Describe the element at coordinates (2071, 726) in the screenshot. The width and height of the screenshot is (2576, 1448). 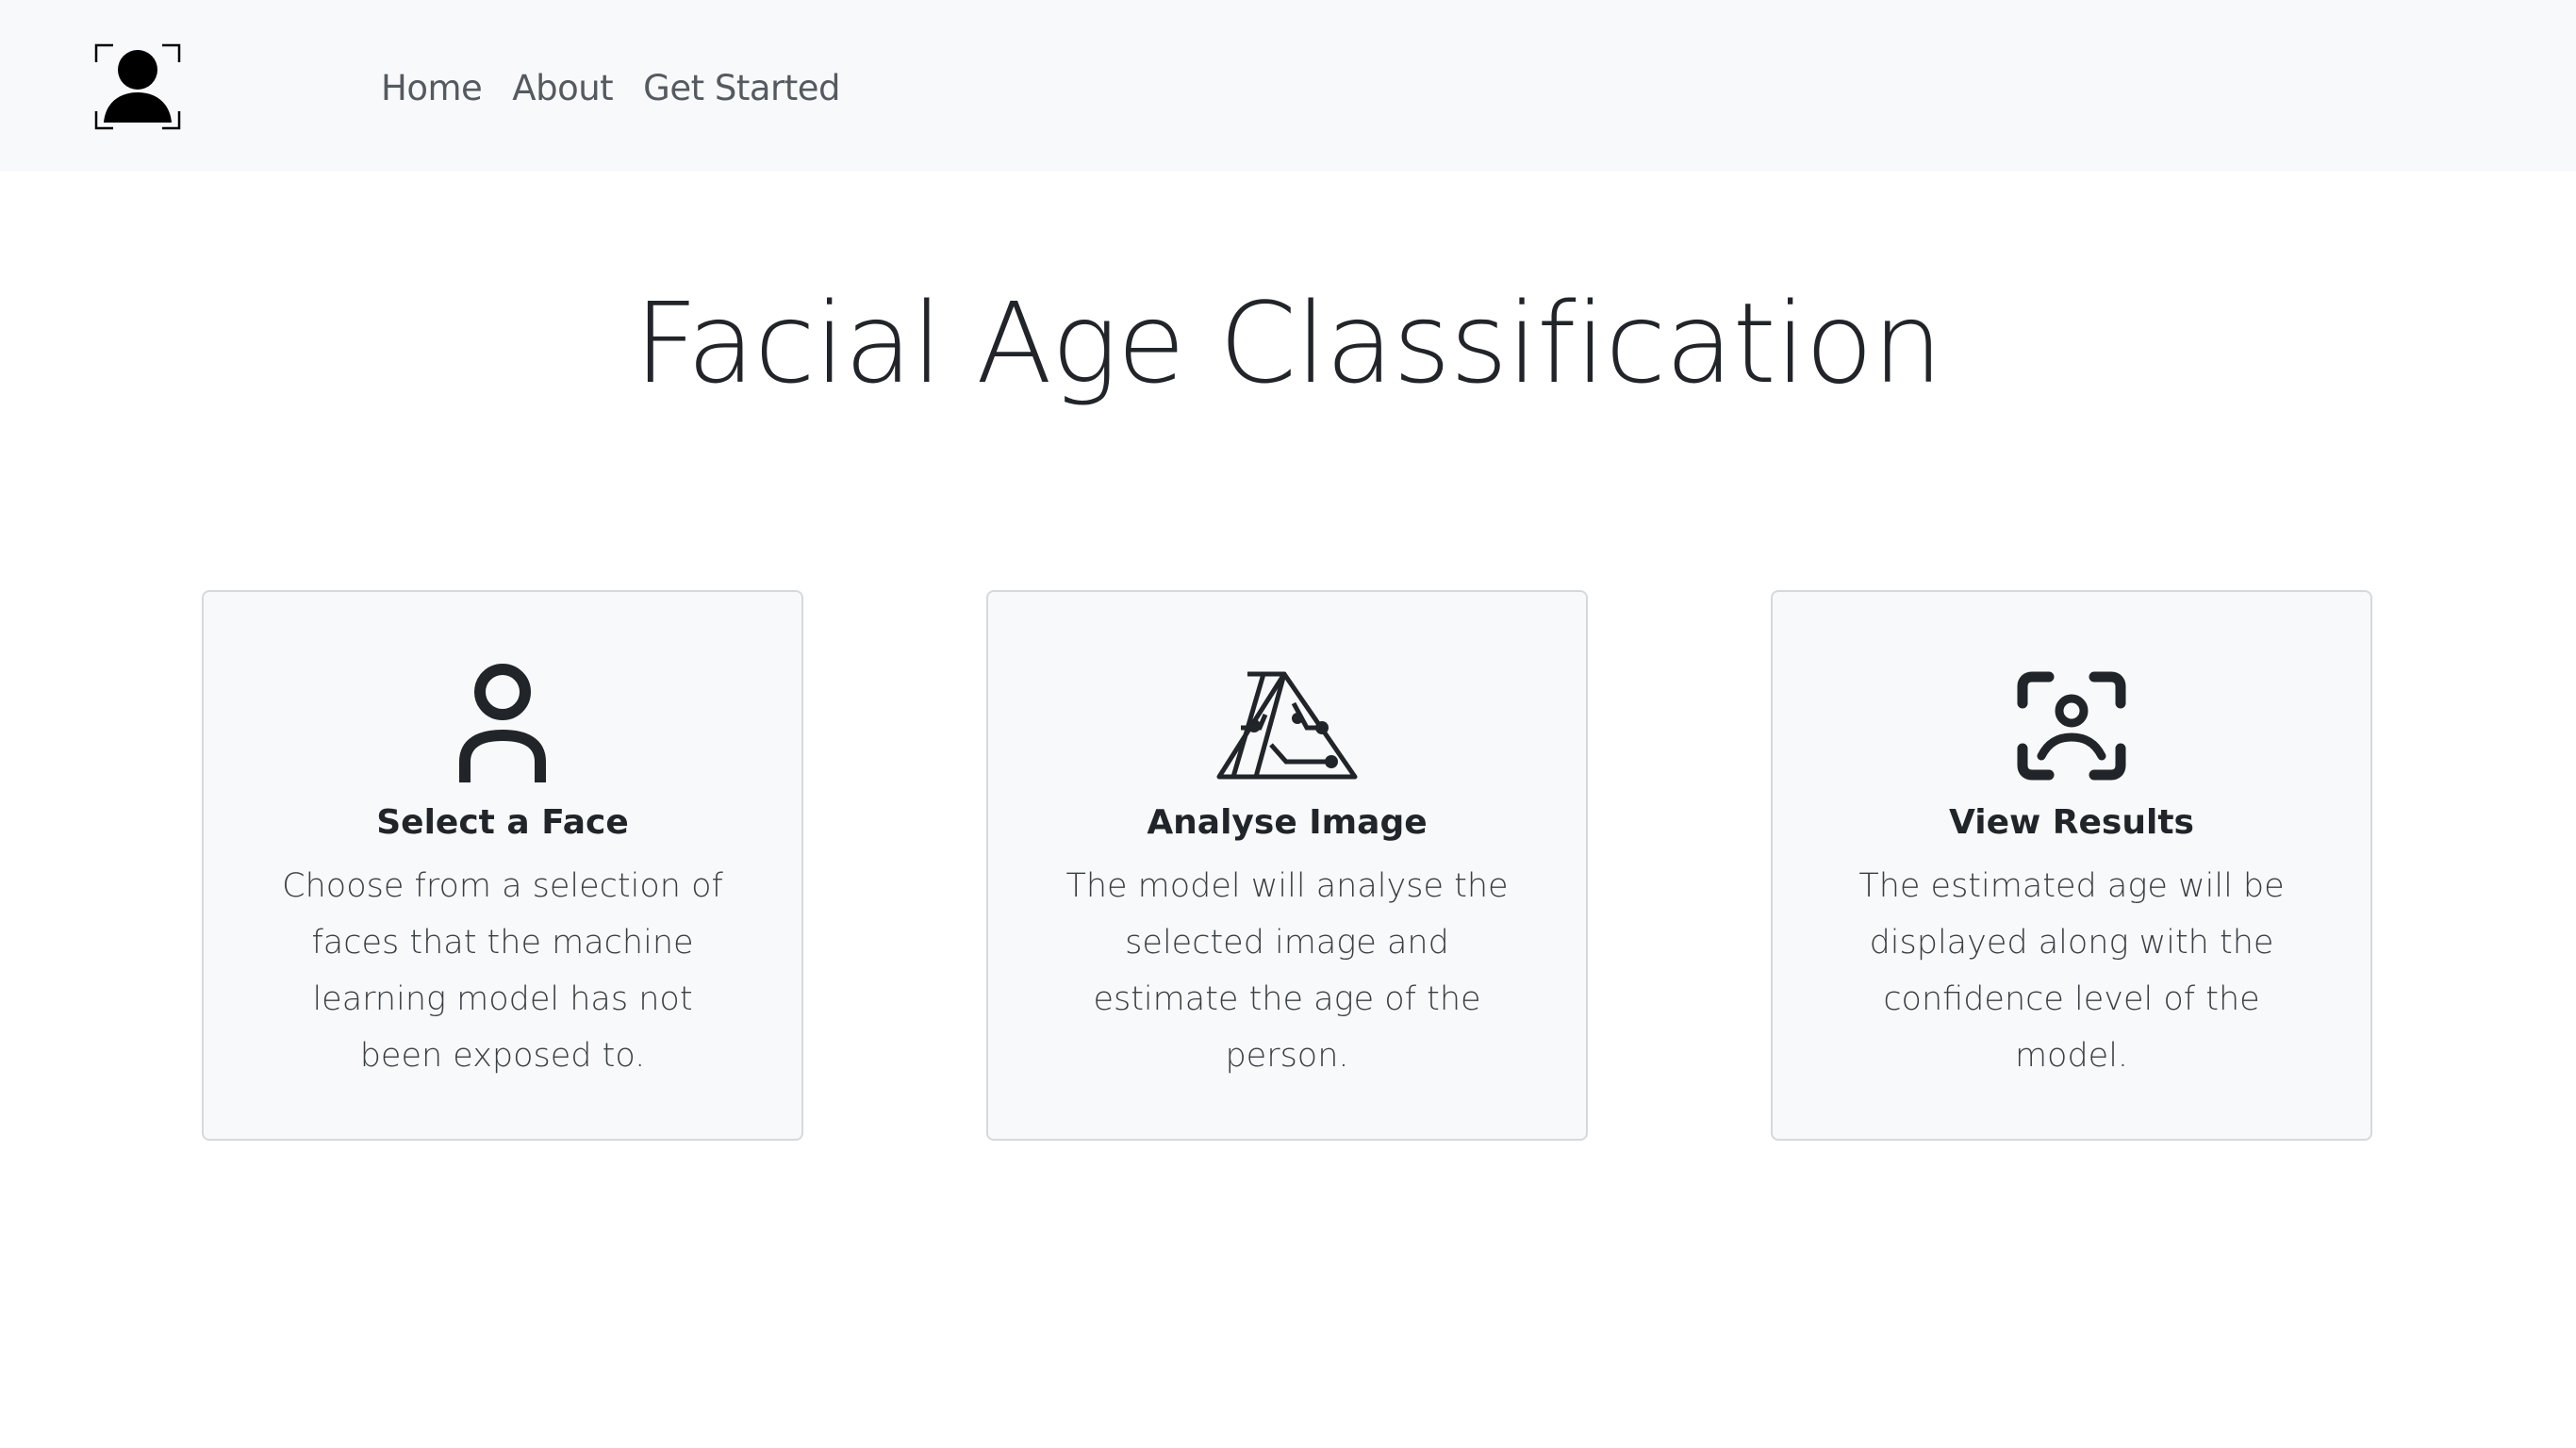
I see `face-scan-icon` at that location.